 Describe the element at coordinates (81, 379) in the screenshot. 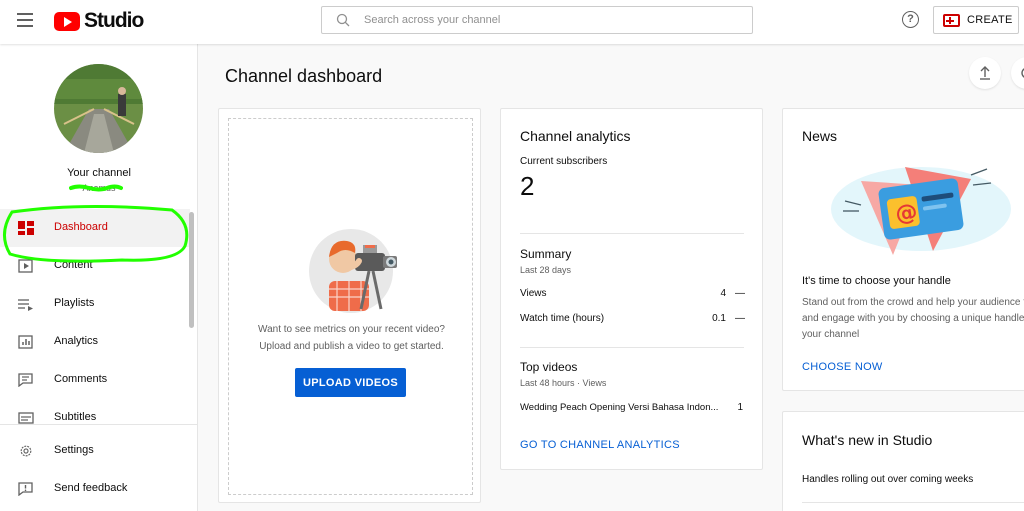

I see `sidebar-item-label: Comments` at that location.